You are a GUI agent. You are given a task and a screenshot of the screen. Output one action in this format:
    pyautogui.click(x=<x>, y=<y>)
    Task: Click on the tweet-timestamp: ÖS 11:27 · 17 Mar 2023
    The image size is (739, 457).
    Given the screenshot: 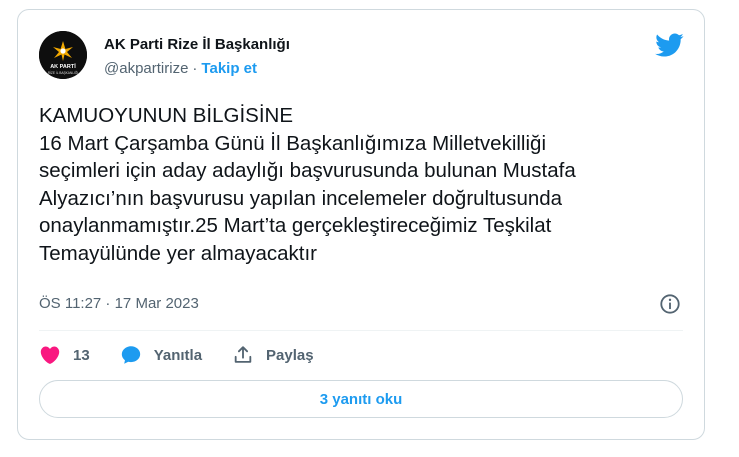 What is the action you would take?
    pyautogui.click(x=119, y=303)
    